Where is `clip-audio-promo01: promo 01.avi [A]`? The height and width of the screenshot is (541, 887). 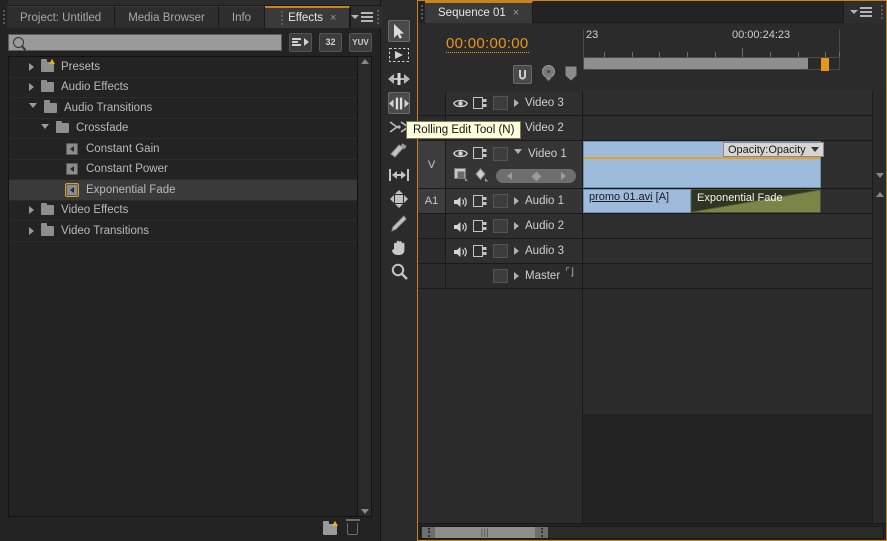
clip-audio-promo01: promo 01.avi [A] is located at coordinates (637, 201).